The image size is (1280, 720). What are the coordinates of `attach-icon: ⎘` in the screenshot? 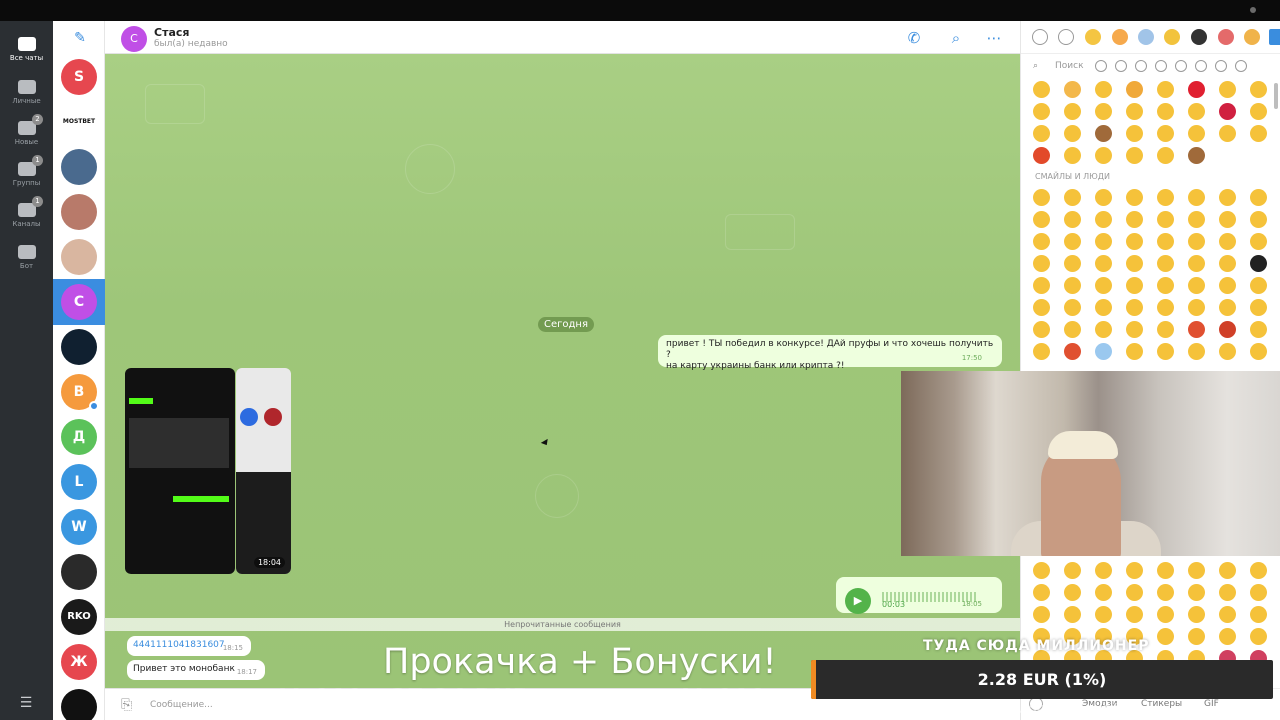 It's located at (126, 705).